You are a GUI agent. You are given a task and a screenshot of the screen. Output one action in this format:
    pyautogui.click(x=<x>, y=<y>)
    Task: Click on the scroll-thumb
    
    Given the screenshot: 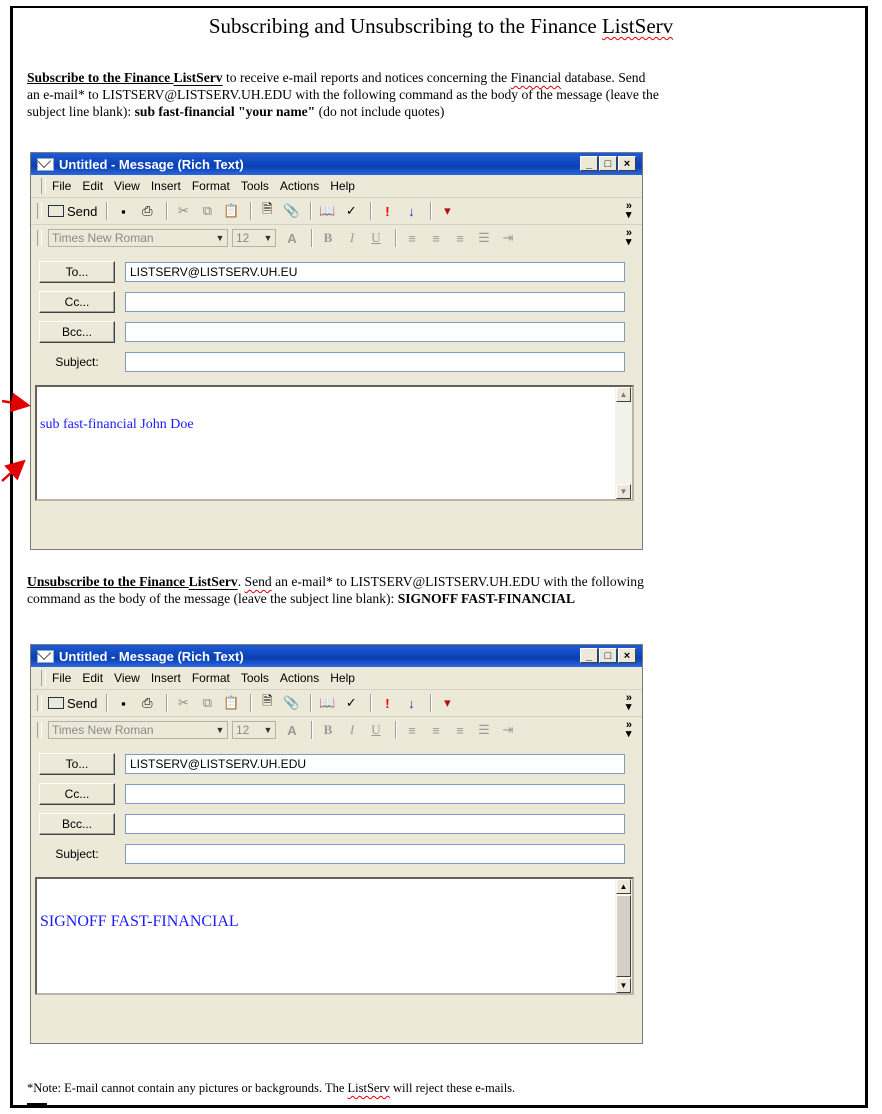 What is the action you would take?
    pyautogui.click(x=623, y=936)
    